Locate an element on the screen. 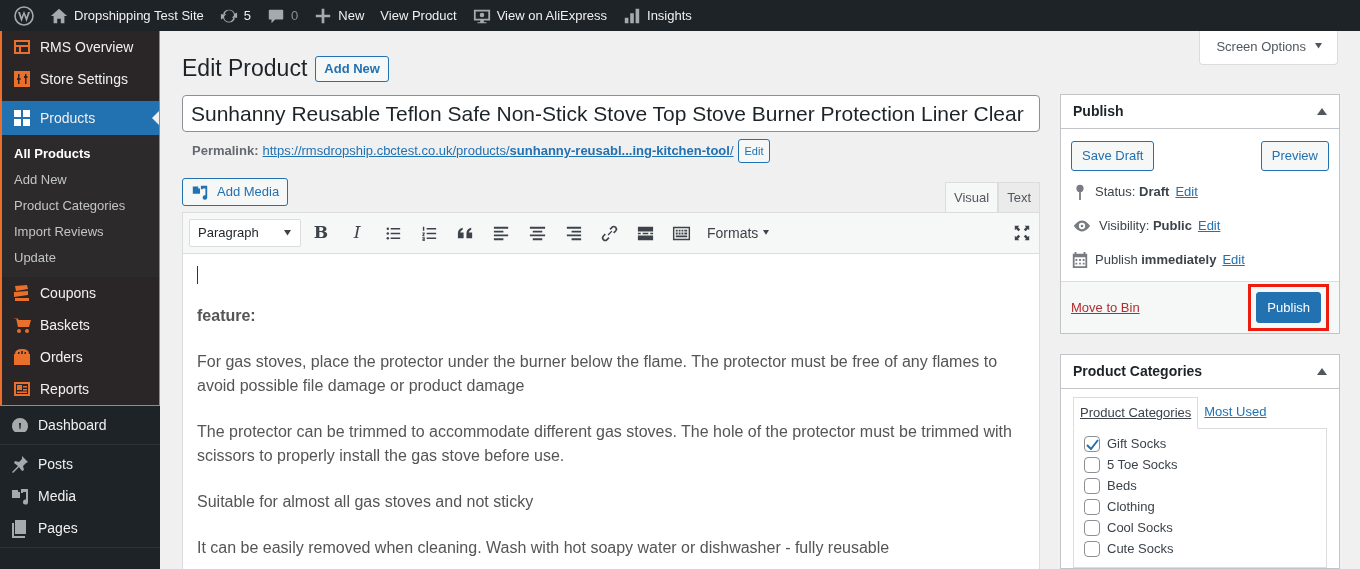 This screenshot has width=1360, height=569. toolbar-link: View Product is located at coordinates (418, 15).